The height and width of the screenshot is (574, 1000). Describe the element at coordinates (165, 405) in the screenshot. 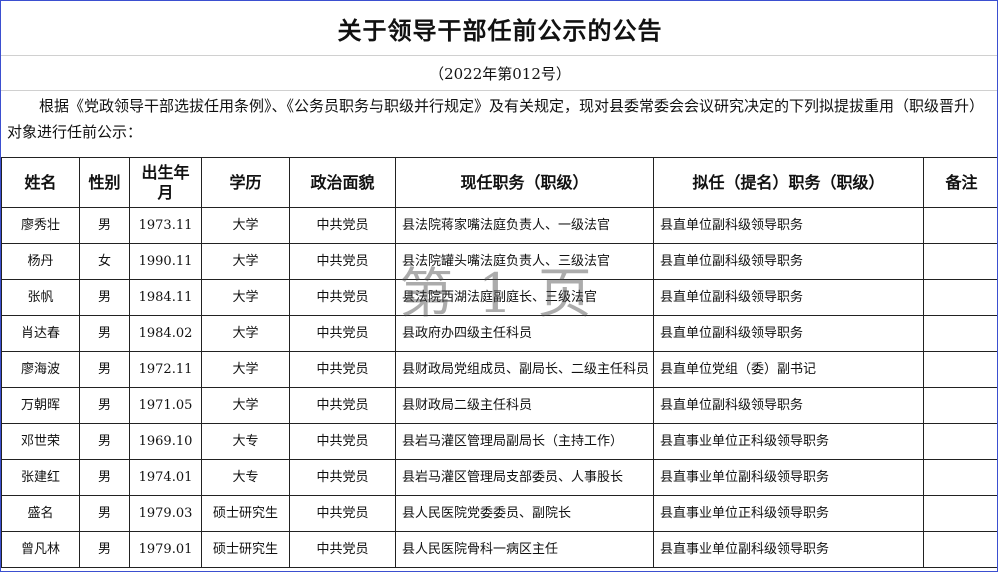

I see `cell-birth: 1971.05` at that location.